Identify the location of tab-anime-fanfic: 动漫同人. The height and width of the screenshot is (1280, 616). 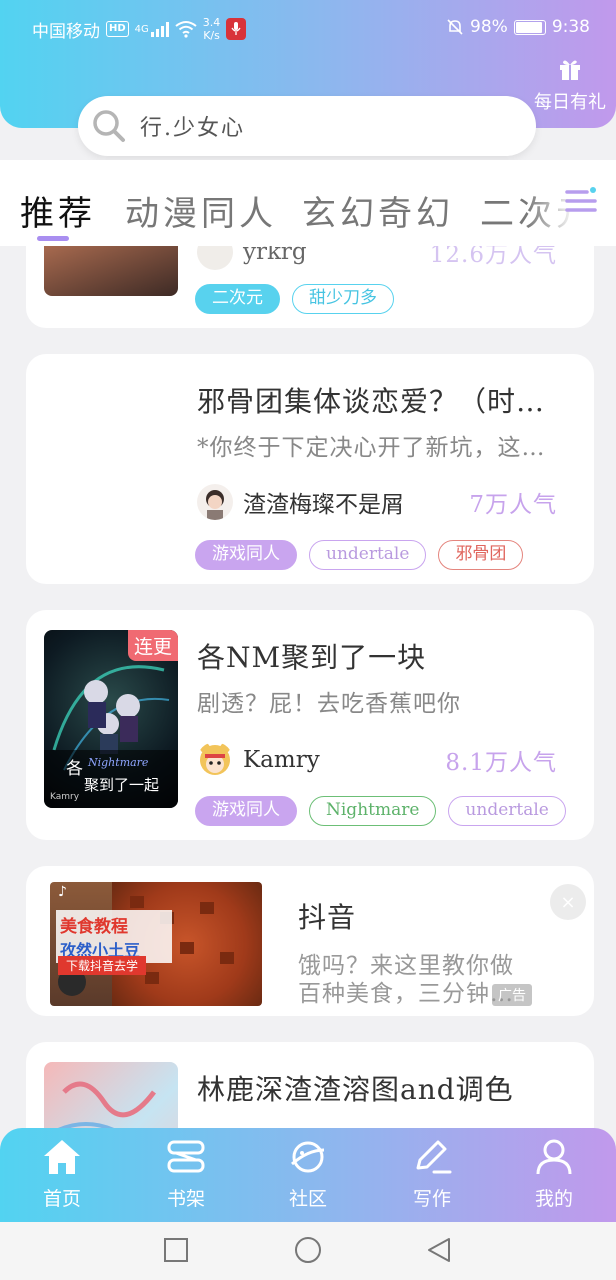
(201, 210).